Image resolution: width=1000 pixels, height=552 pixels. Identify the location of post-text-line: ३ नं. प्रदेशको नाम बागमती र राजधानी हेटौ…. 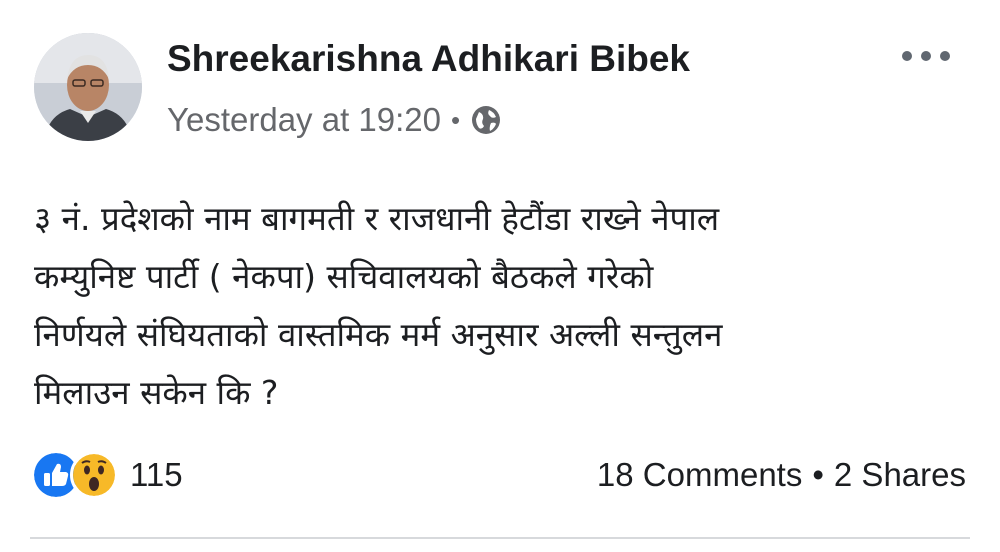
(377, 218).